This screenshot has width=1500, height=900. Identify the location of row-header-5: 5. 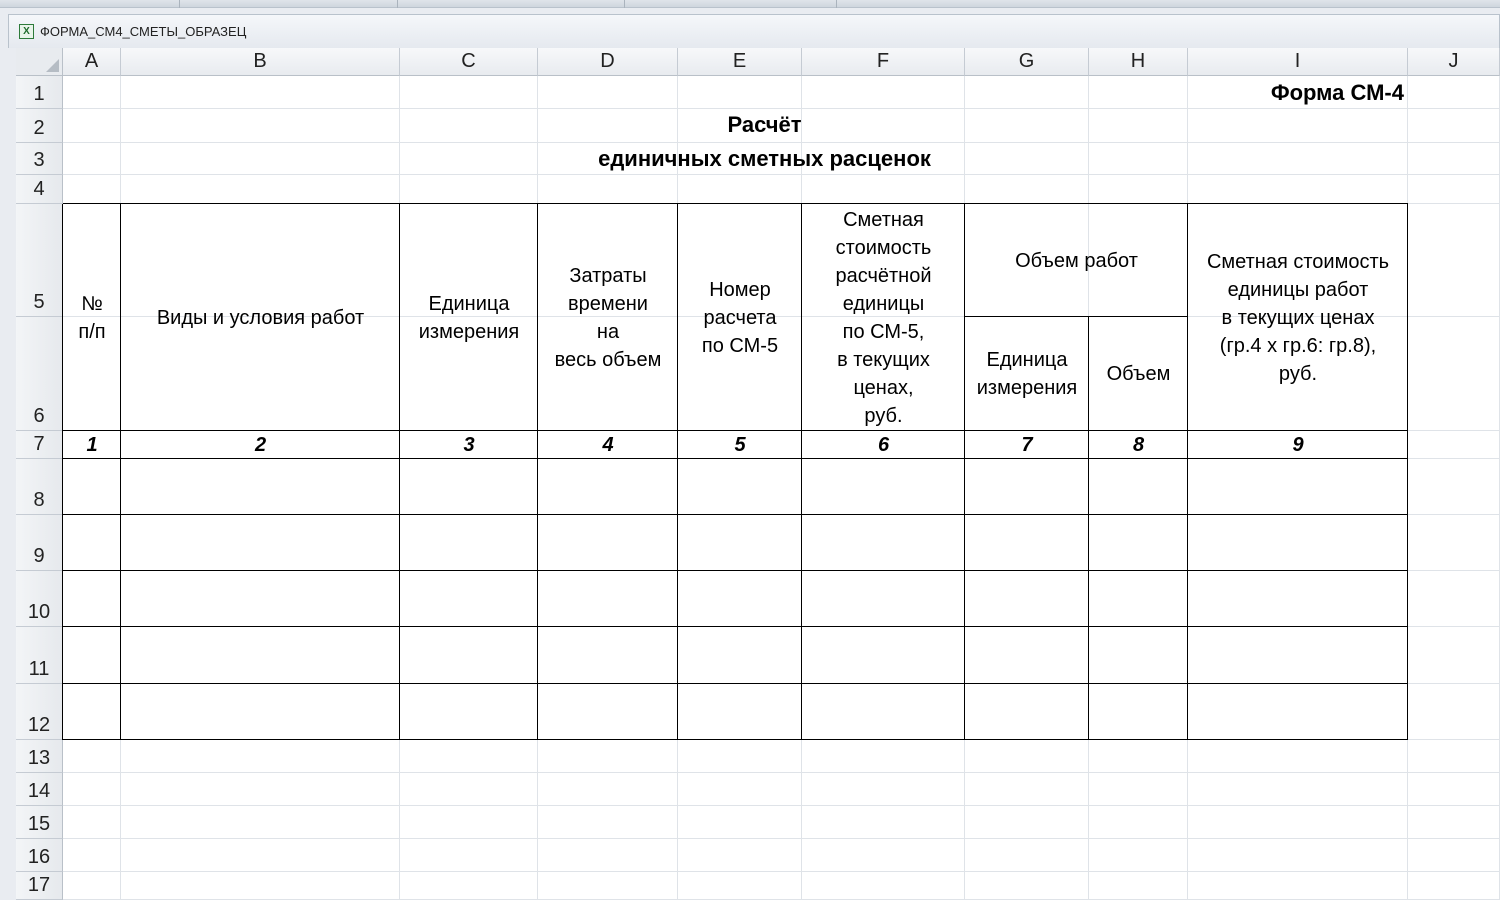
(39, 260).